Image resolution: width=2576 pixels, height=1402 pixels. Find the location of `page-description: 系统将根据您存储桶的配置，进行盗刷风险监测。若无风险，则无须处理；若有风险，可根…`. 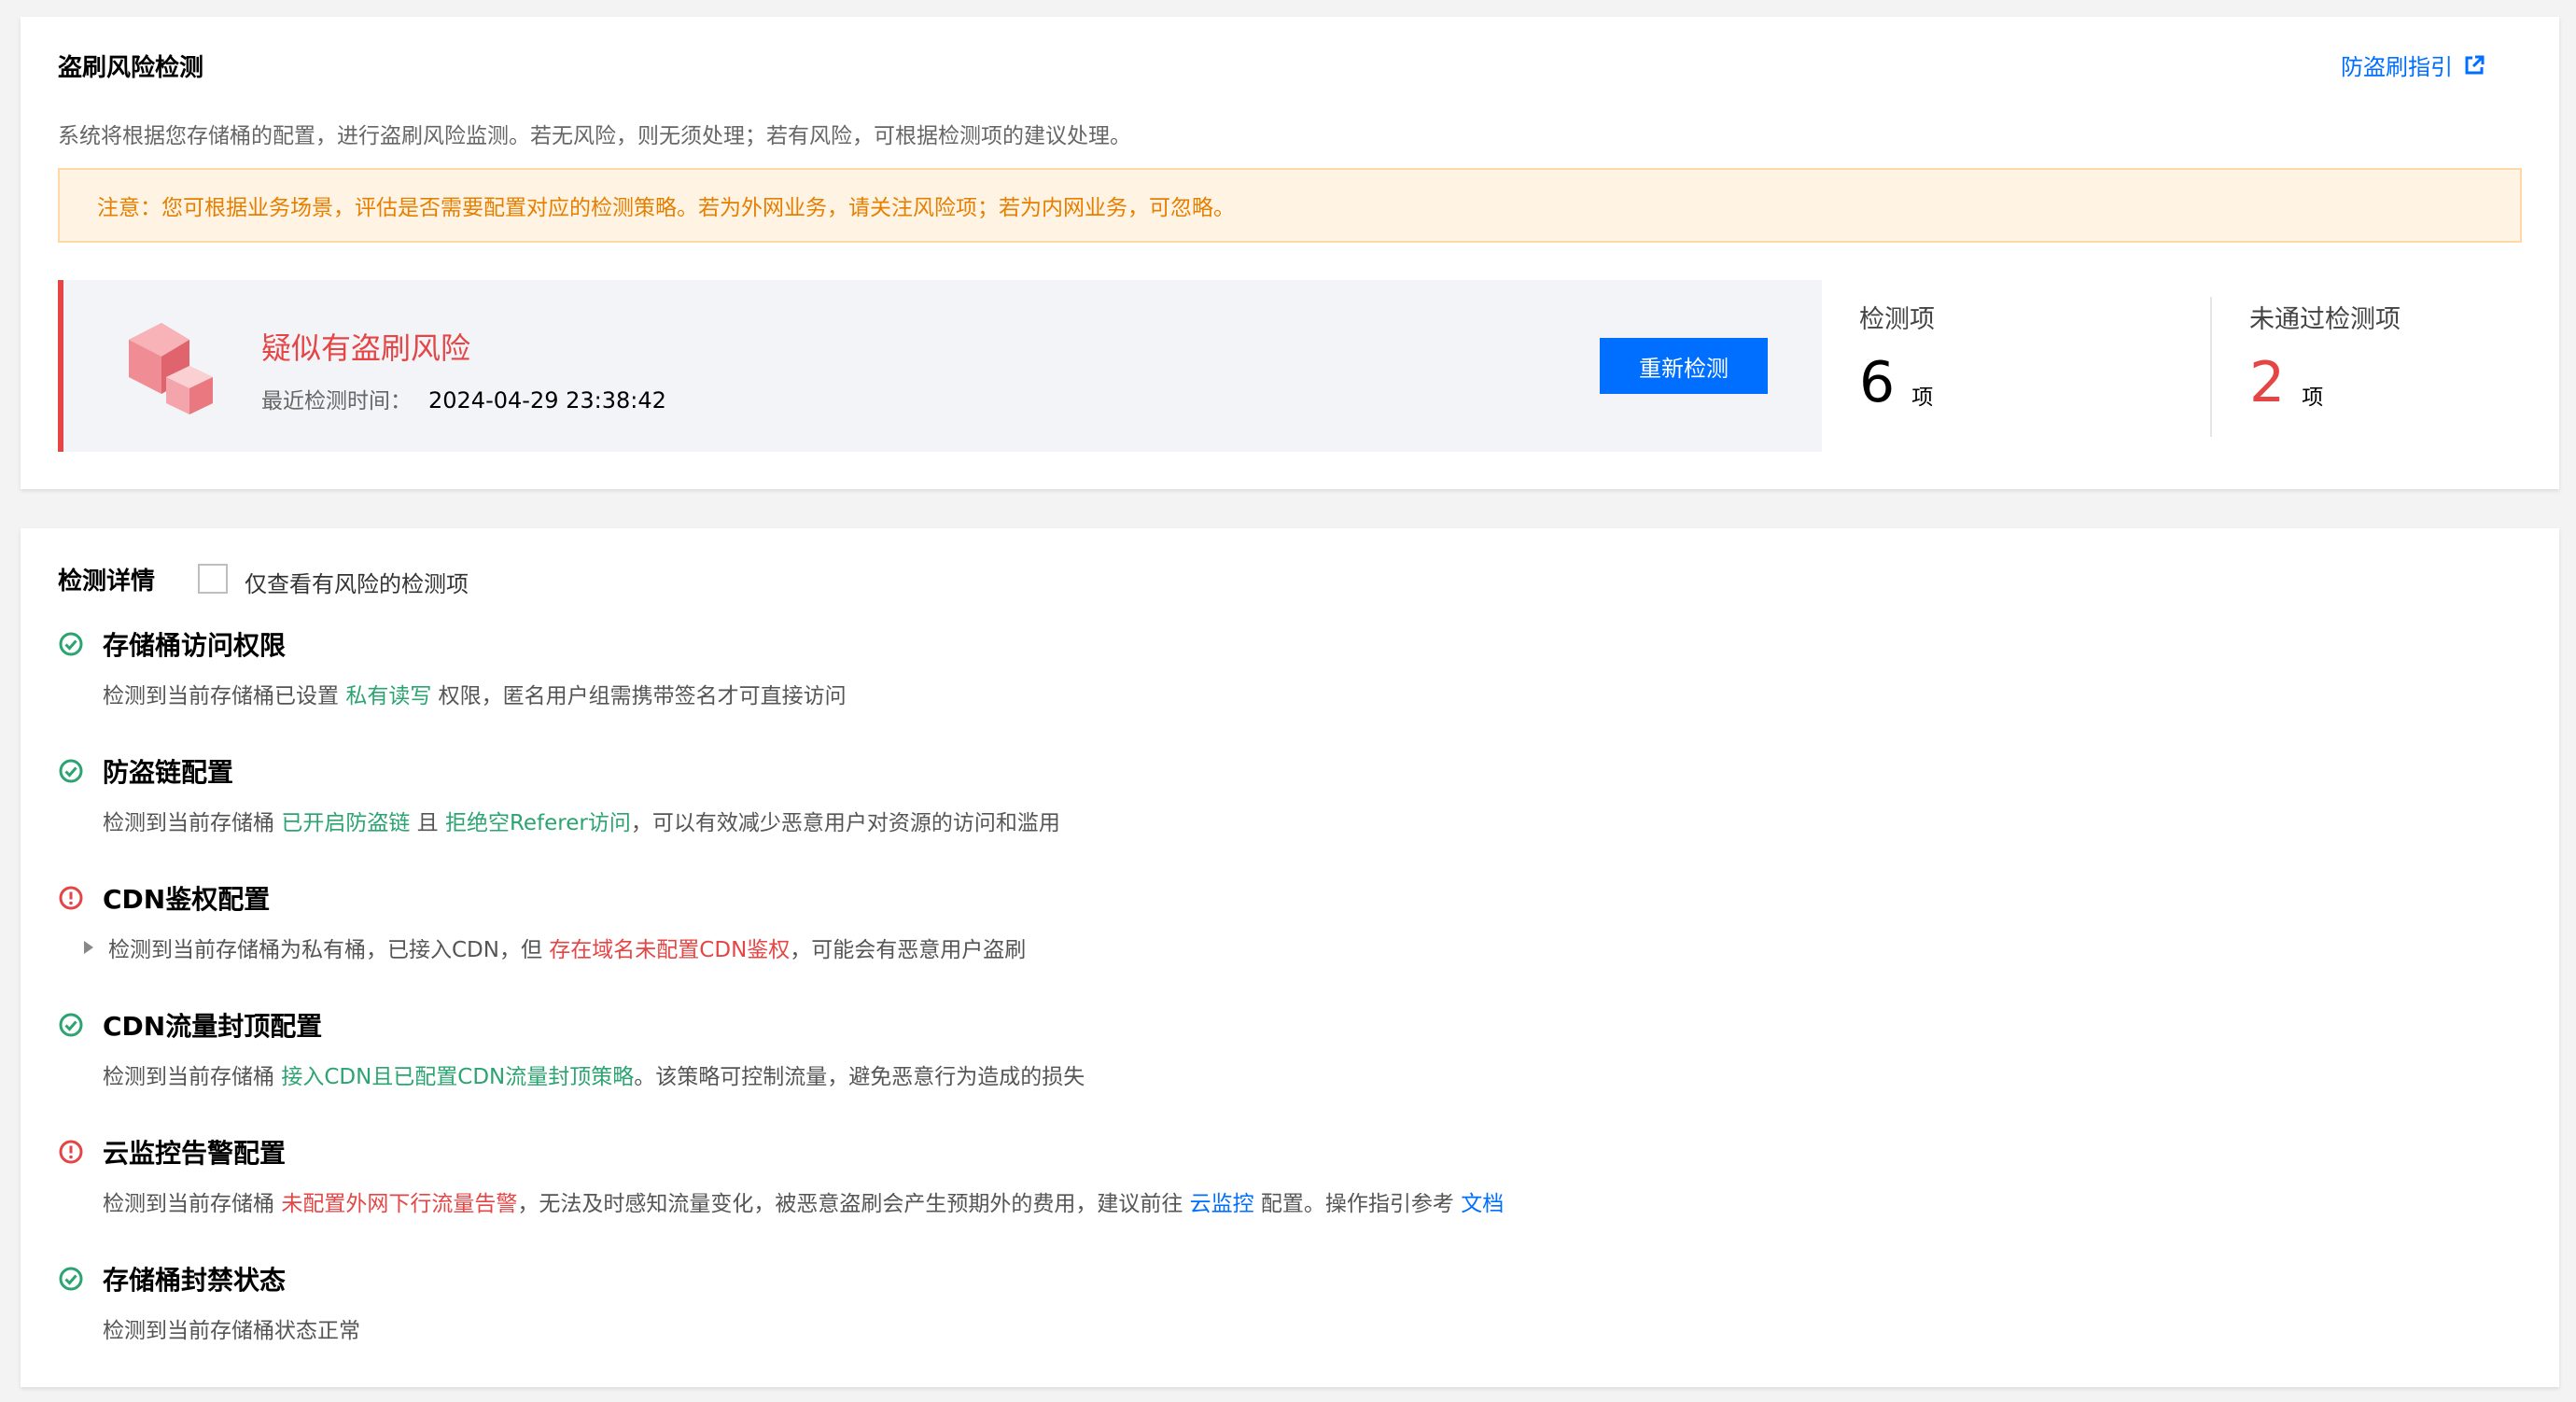

page-description: 系统将根据您存储桶的配置，进行盗刷风险监测。若无风险，则无须处理；若有风险，可根… is located at coordinates (594, 136).